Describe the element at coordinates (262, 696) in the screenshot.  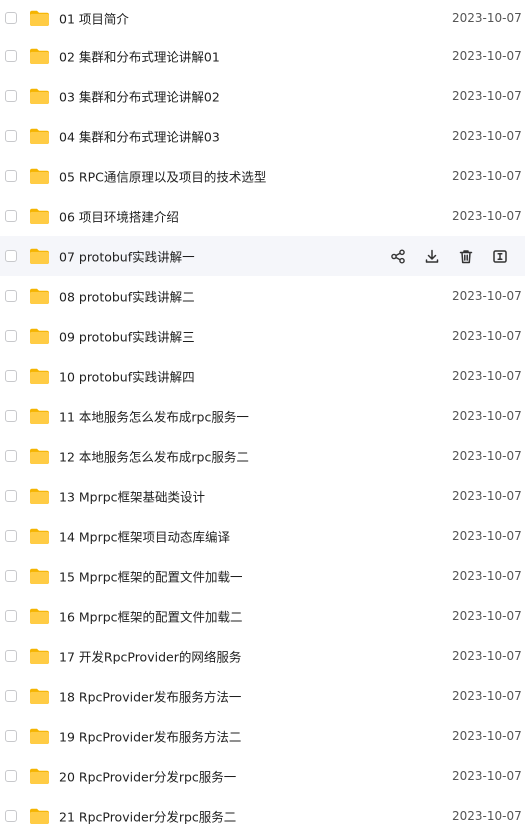
I see `file-row: 18 RpcProvider发布服务方法一 2023-10-07 01:20` at that location.